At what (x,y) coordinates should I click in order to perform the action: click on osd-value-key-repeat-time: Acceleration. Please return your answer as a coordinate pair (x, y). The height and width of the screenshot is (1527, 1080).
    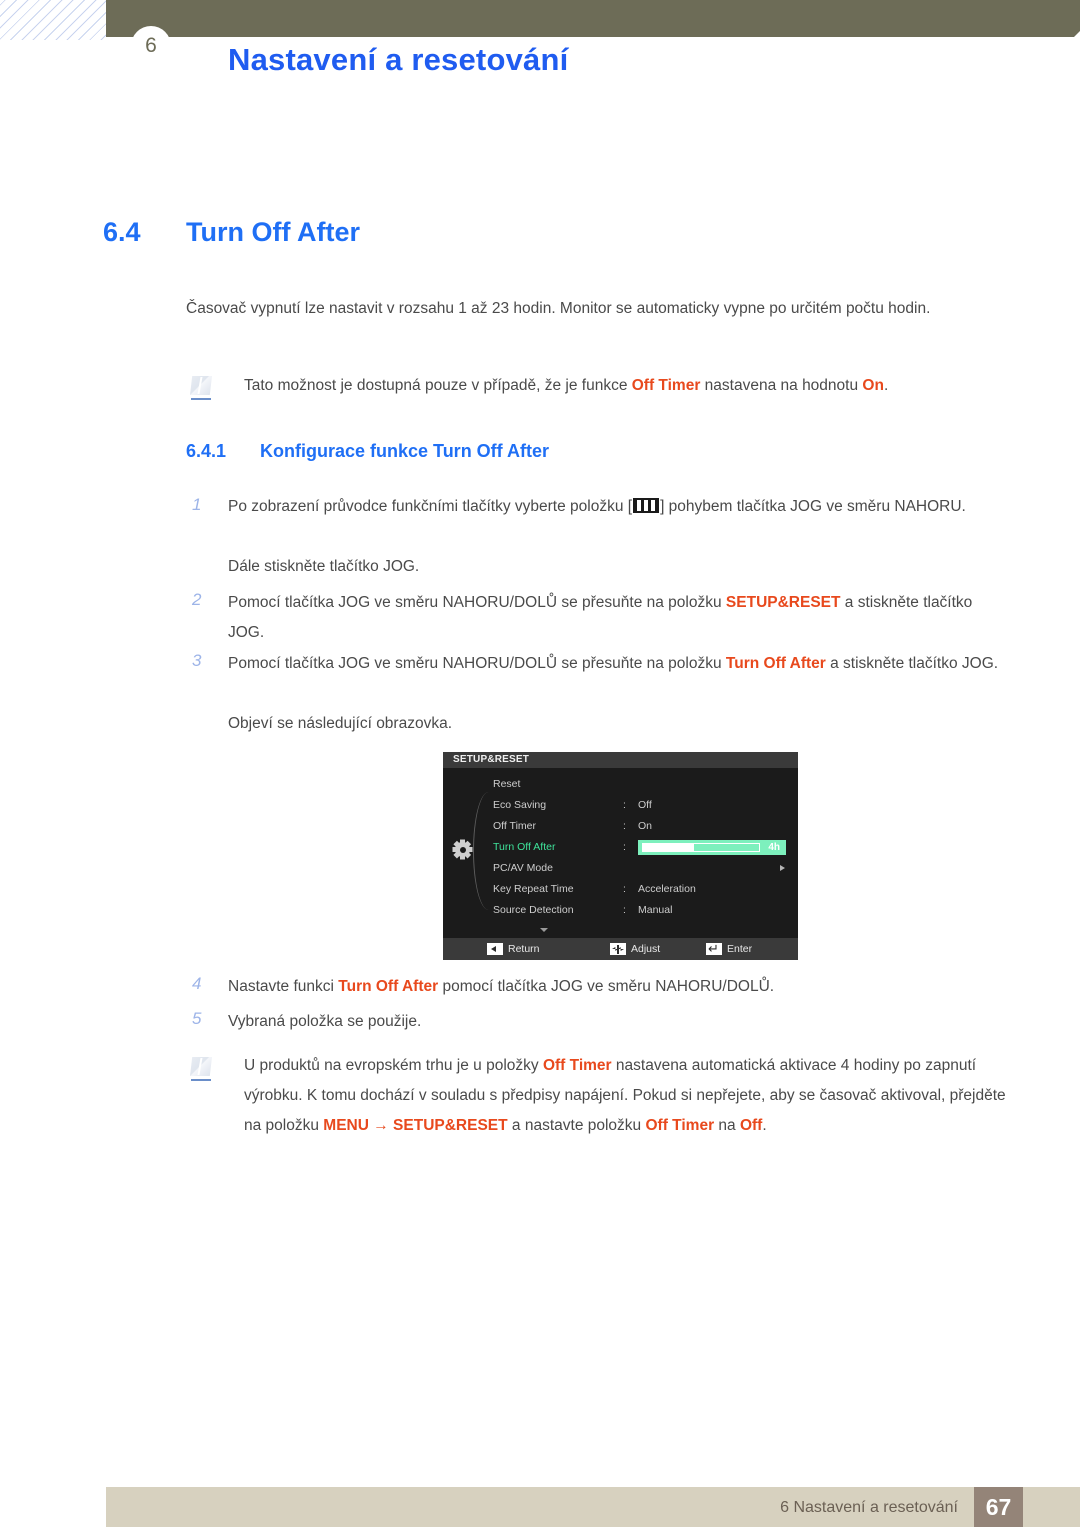
    Looking at the image, I should click on (667, 889).